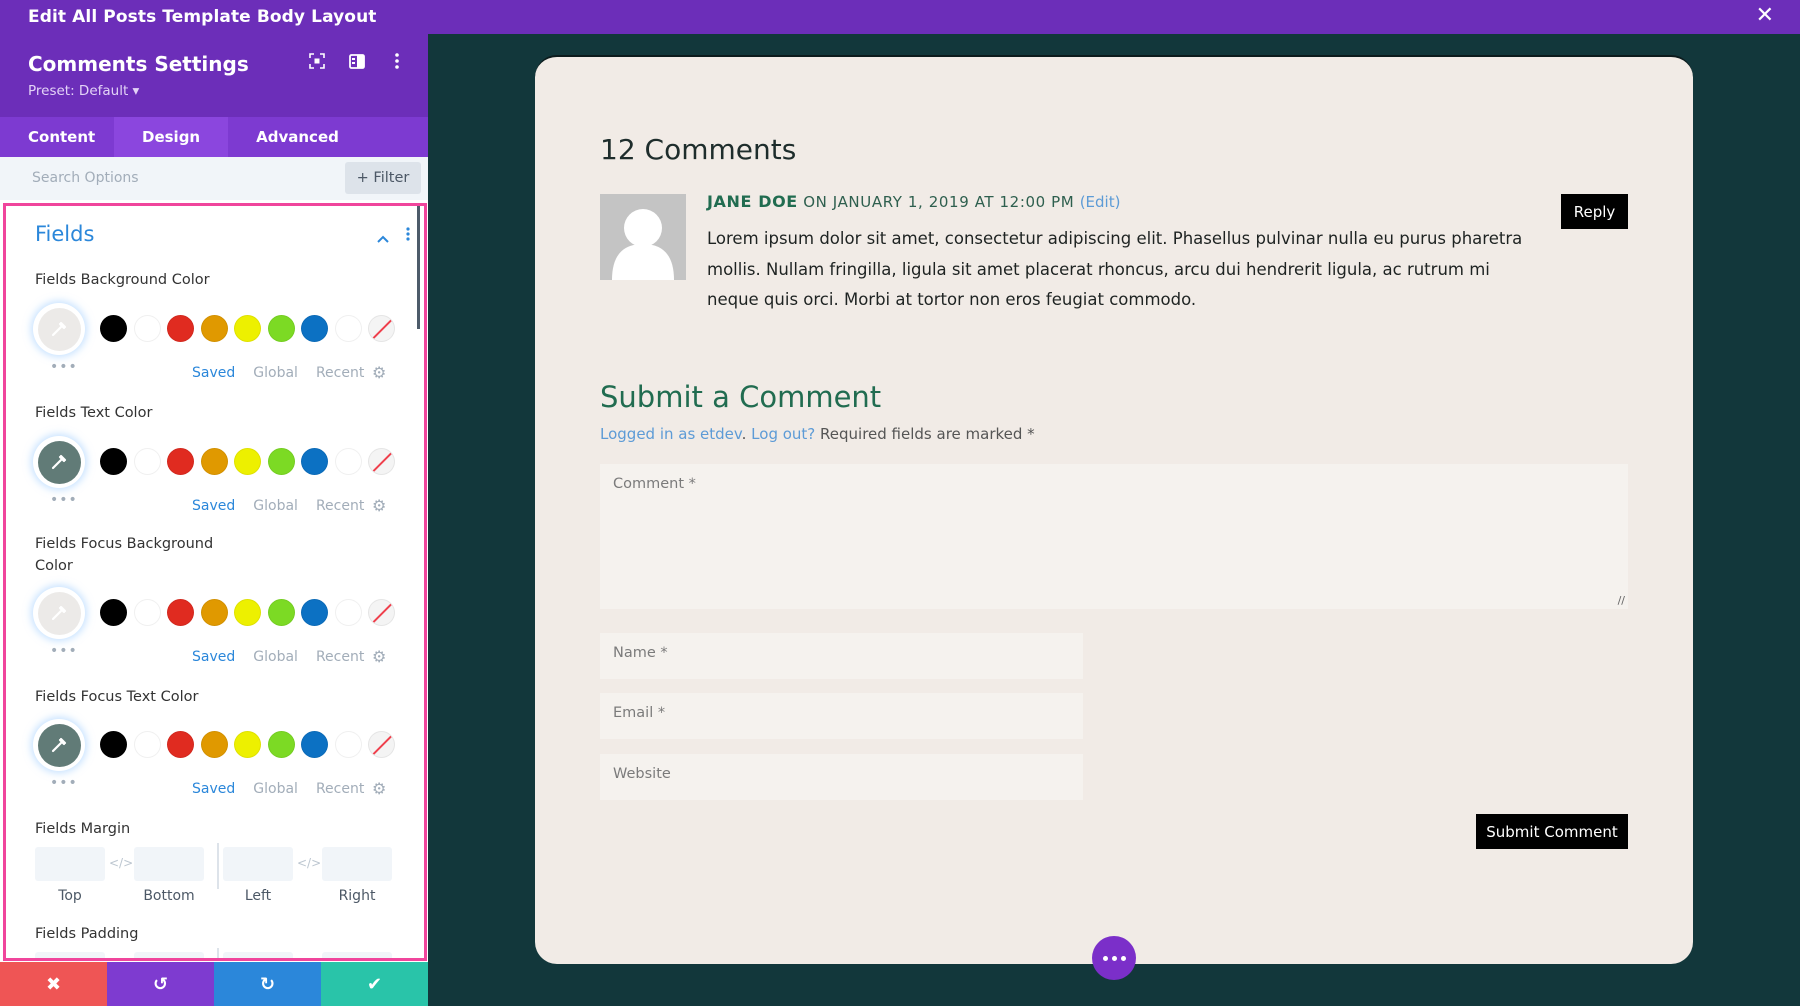 The height and width of the screenshot is (1006, 1800). What do you see at coordinates (1621, 600) in the screenshot?
I see `resize-handle-icon: //` at bounding box center [1621, 600].